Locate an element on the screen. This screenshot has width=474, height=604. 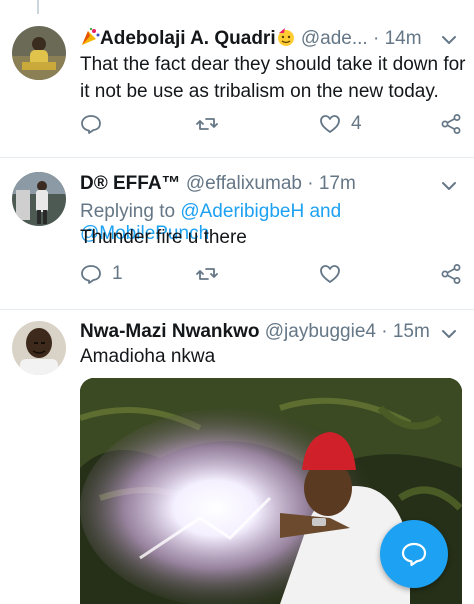
compose-reply-icon is located at coordinates (414, 554).